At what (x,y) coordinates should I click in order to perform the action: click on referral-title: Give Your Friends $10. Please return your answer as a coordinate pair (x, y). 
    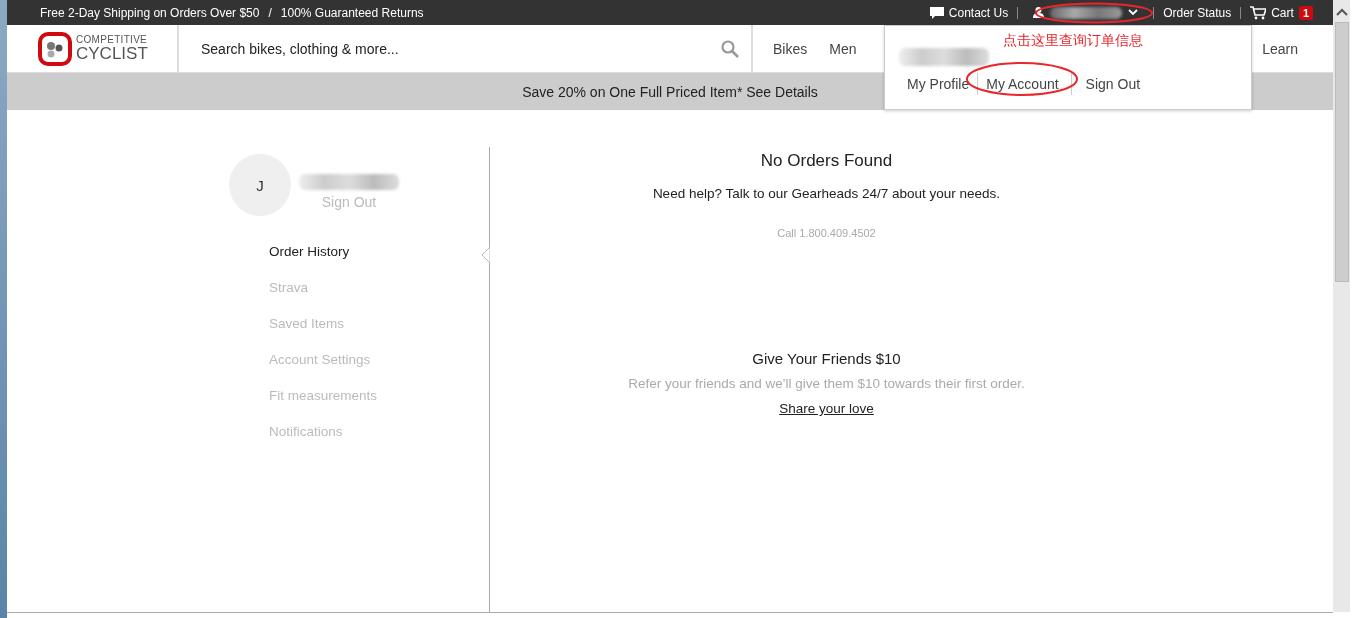
    Looking at the image, I should click on (826, 358).